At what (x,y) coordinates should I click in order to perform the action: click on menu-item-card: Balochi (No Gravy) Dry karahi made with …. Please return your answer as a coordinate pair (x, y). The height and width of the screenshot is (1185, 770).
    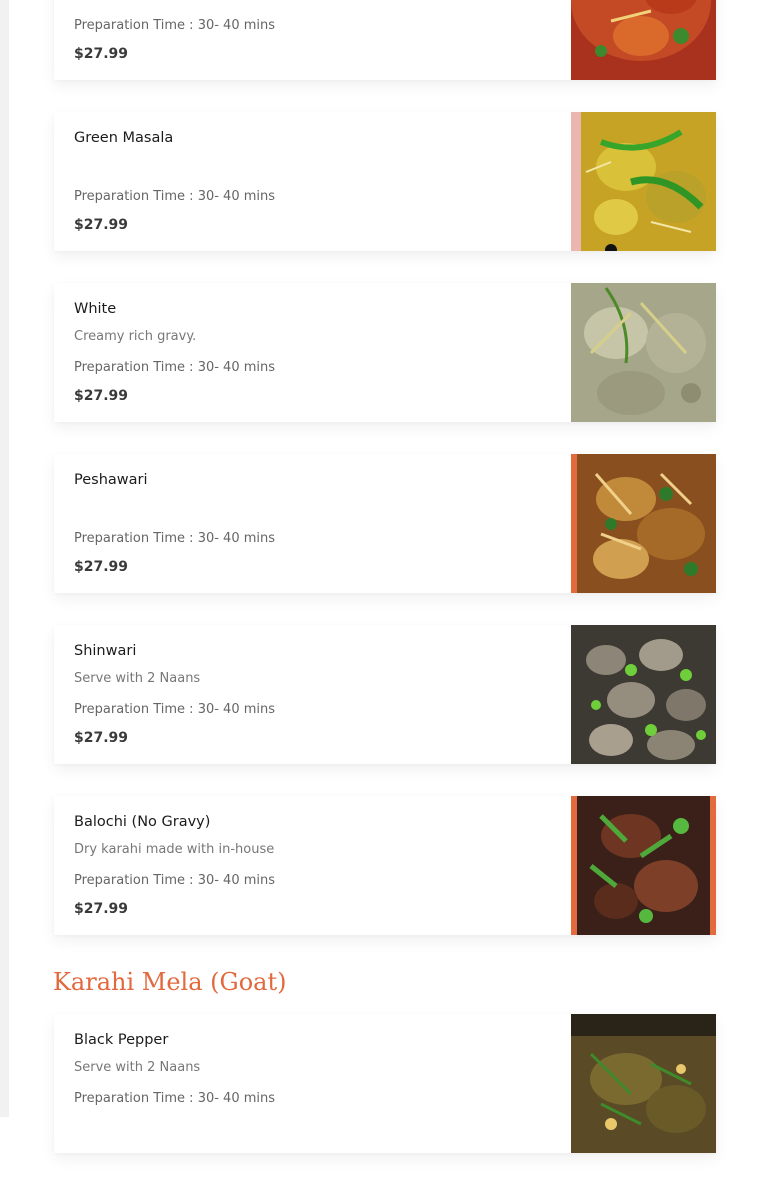
    Looking at the image, I should click on (385, 865).